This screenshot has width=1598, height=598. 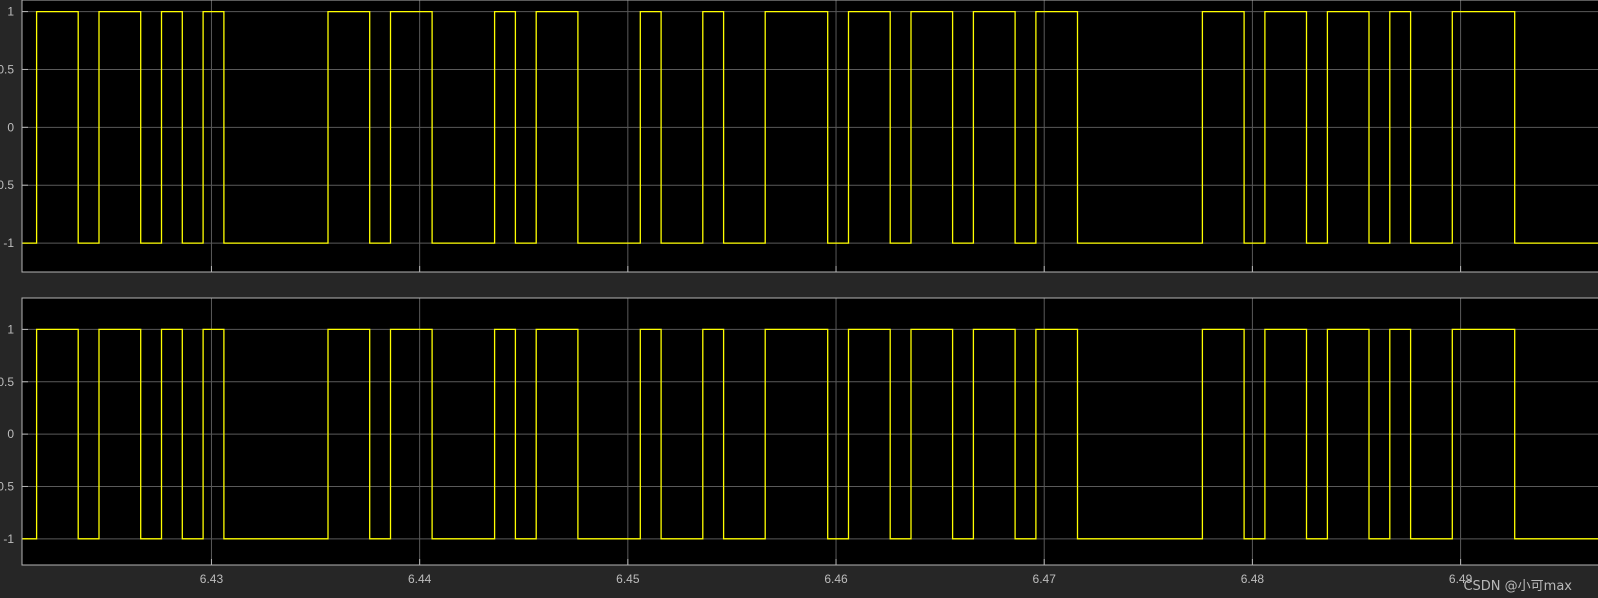 What do you see at coordinates (1253, 579) in the screenshot?
I see `x-tick-label-5: 6.48` at bounding box center [1253, 579].